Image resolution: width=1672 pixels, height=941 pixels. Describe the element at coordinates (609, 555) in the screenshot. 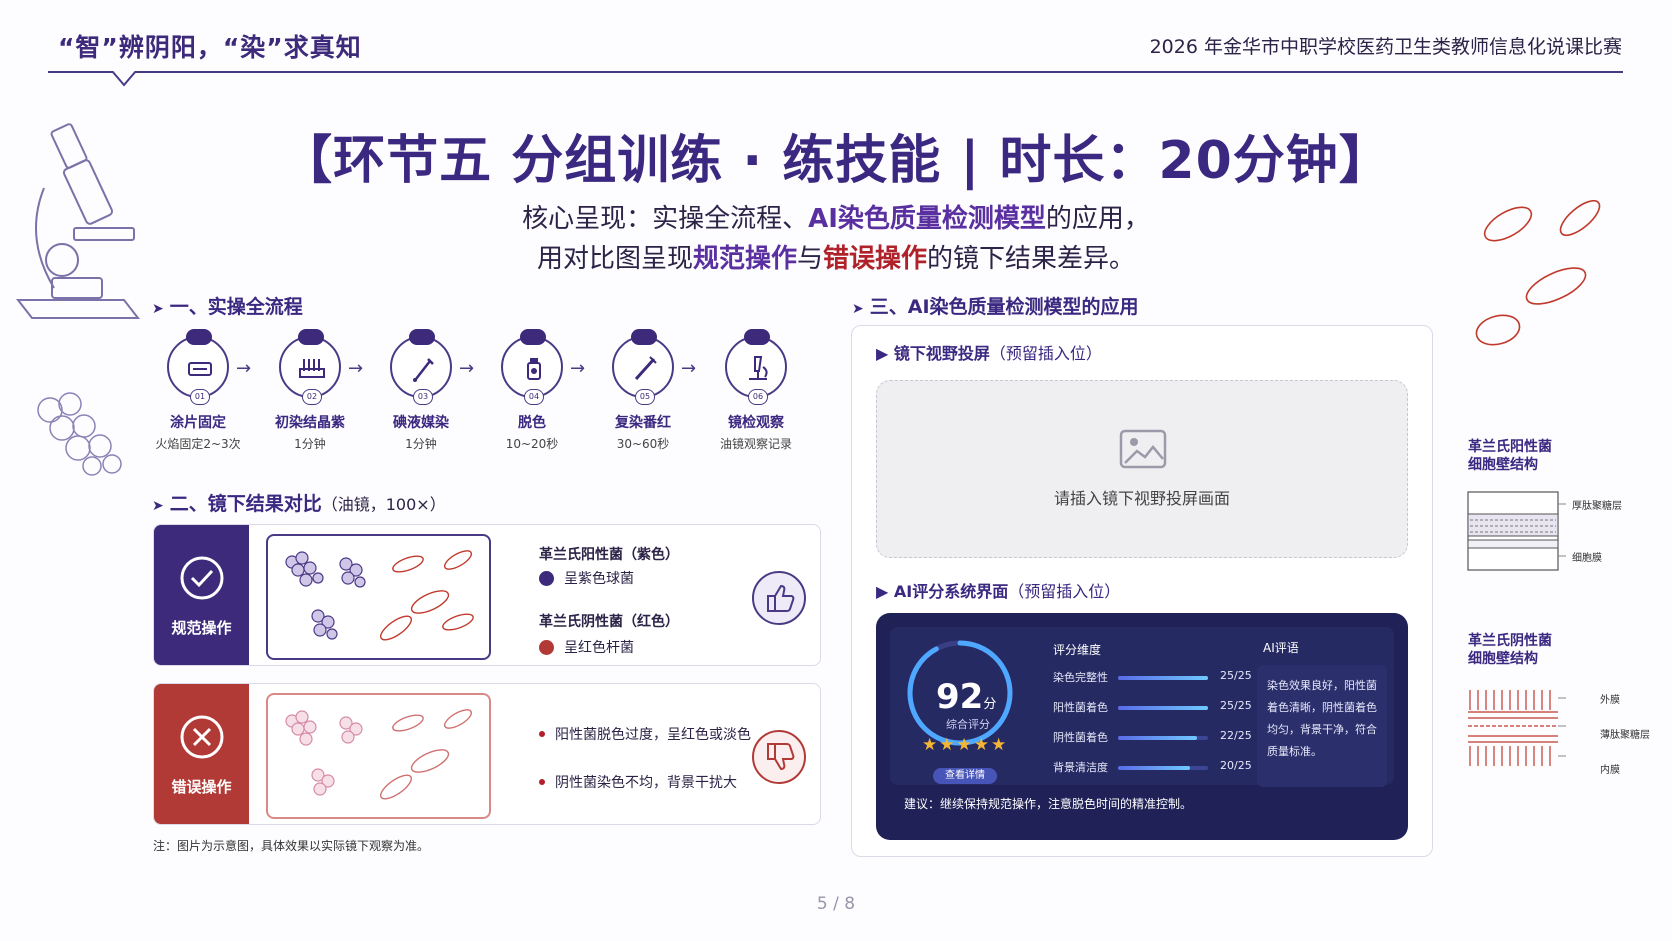

I see `positive-title: 革兰氏阳性菌（紫色）` at that location.